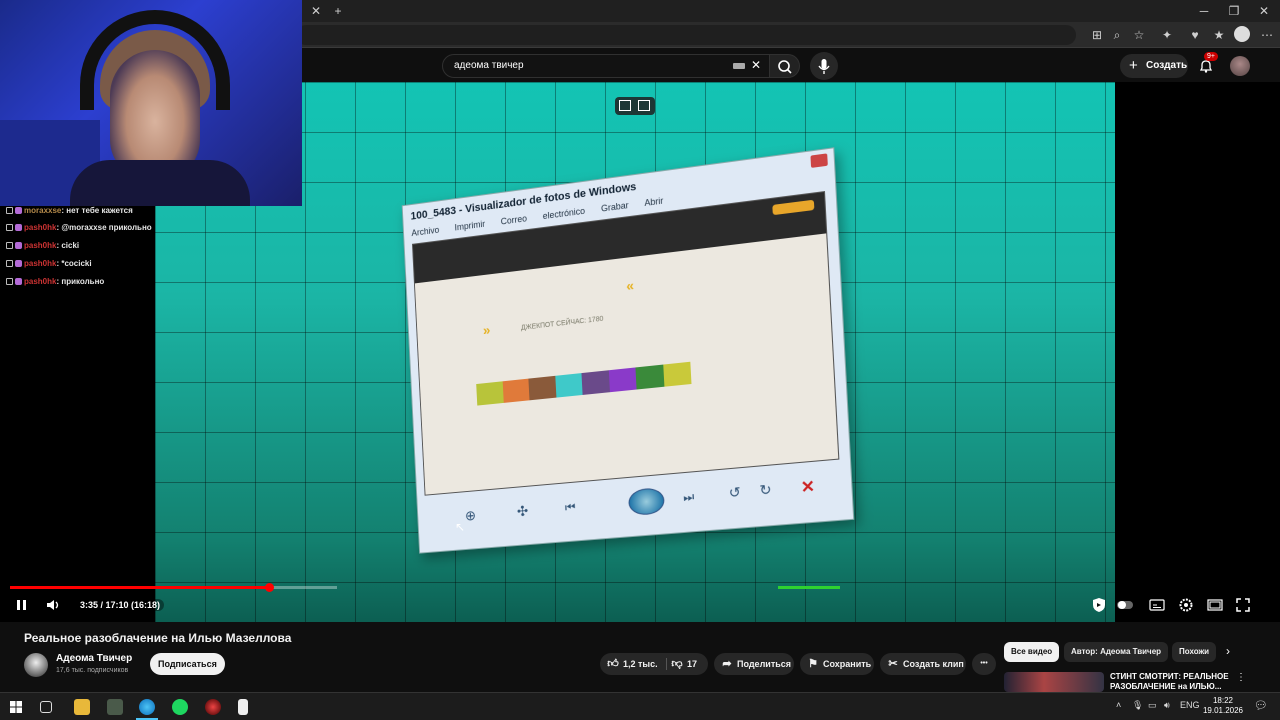 Image resolution: width=1280 pixels, height=720 pixels. What do you see at coordinates (1117, 35) in the screenshot?
I see `zoom-icon: ⌕` at bounding box center [1117, 35].